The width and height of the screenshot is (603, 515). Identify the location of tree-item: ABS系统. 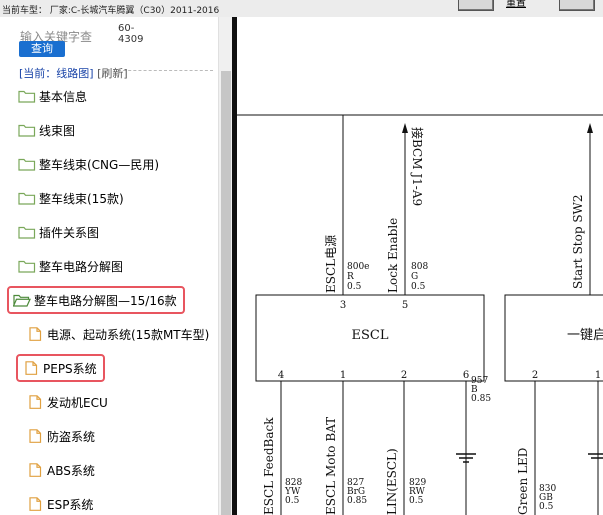
(60, 470).